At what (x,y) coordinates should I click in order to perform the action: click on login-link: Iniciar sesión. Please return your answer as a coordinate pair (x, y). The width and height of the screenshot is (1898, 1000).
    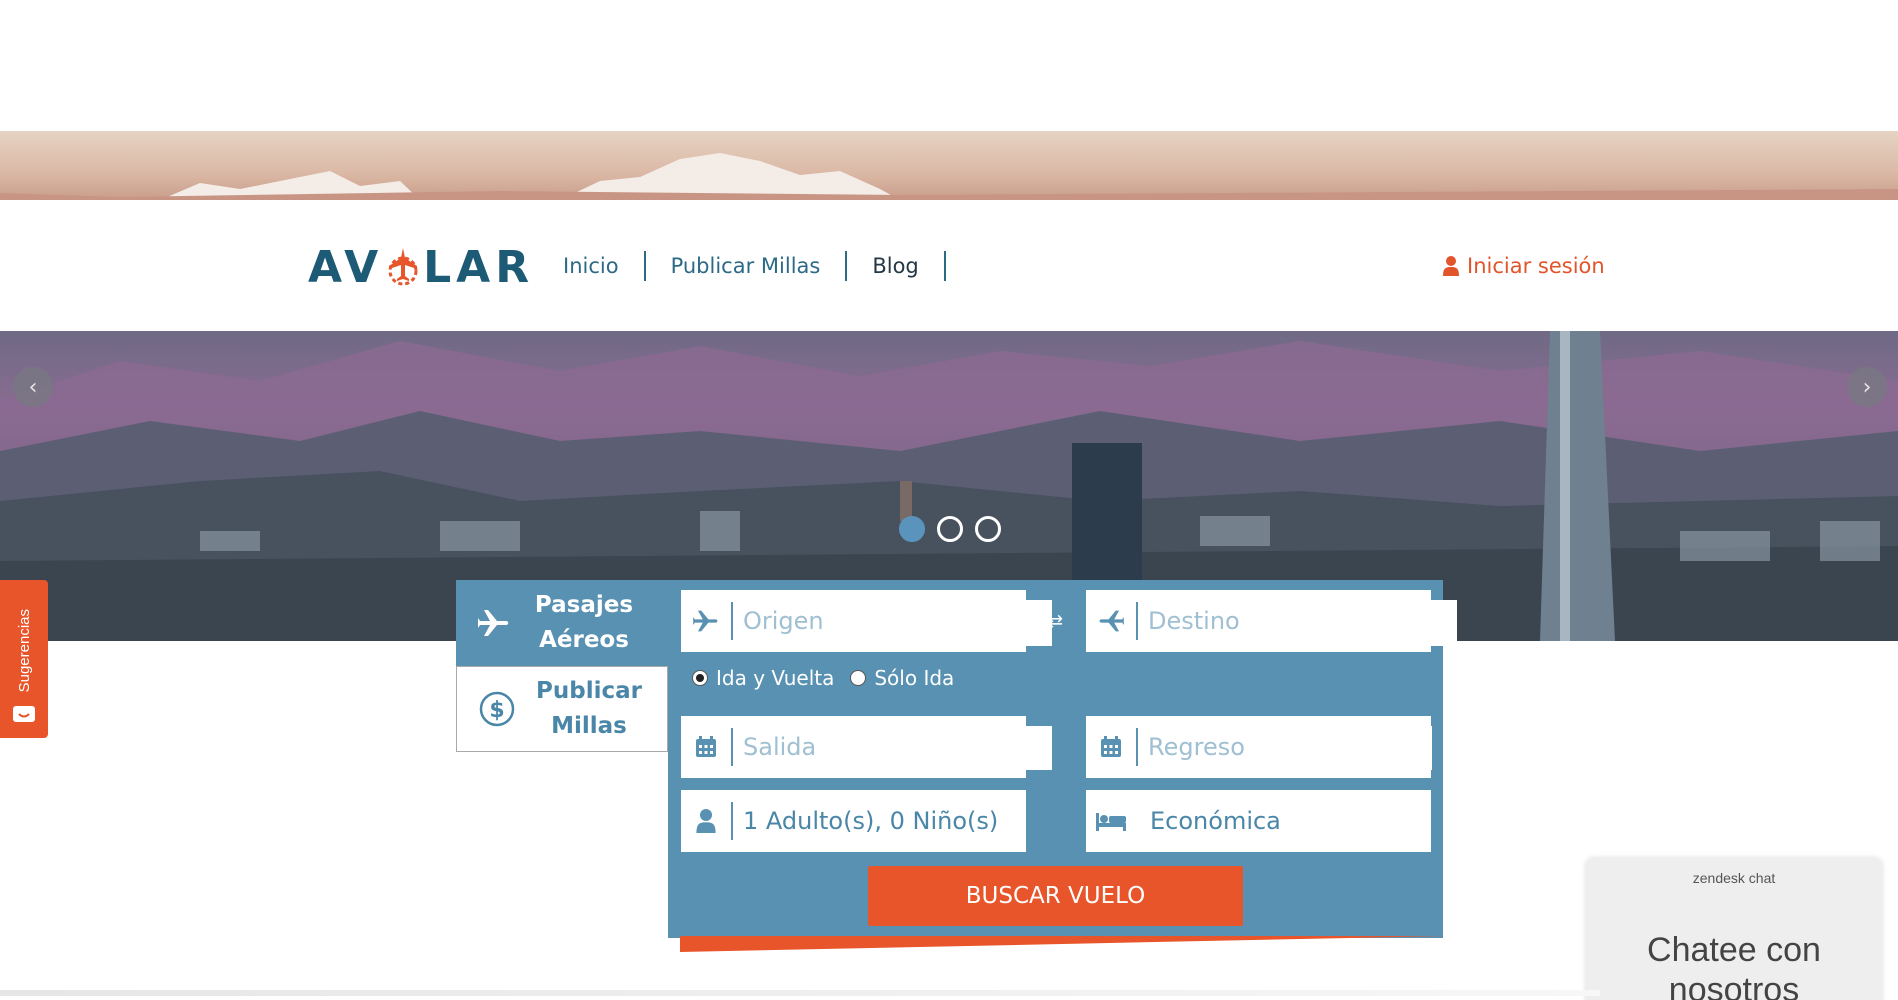
    Looking at the image, I should click on (1524, 266).